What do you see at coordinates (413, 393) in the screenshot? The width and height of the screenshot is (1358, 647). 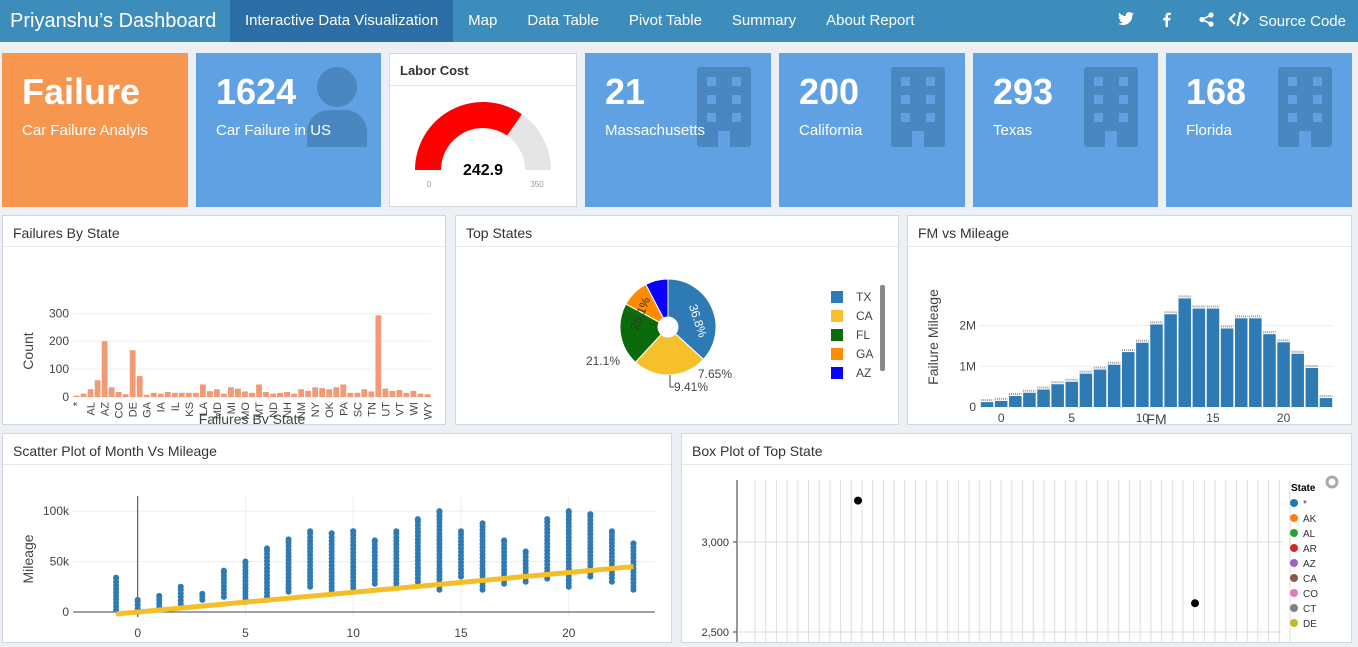 I see `bar-WI` at bounding box center [413, 393].